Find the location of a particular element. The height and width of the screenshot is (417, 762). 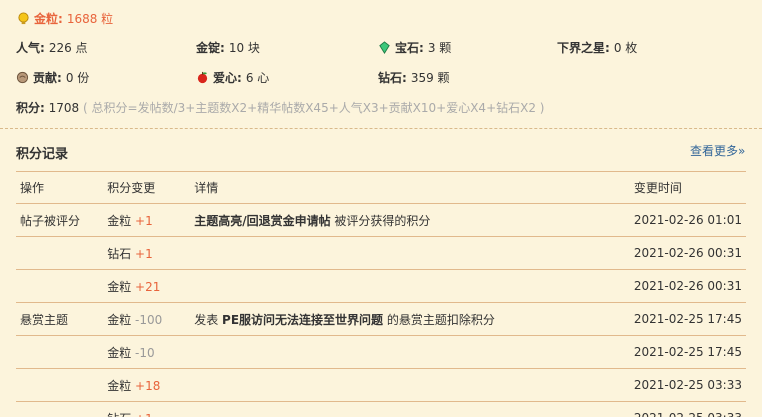

popularity-label: 人气: is located at coordinates (30, 48).